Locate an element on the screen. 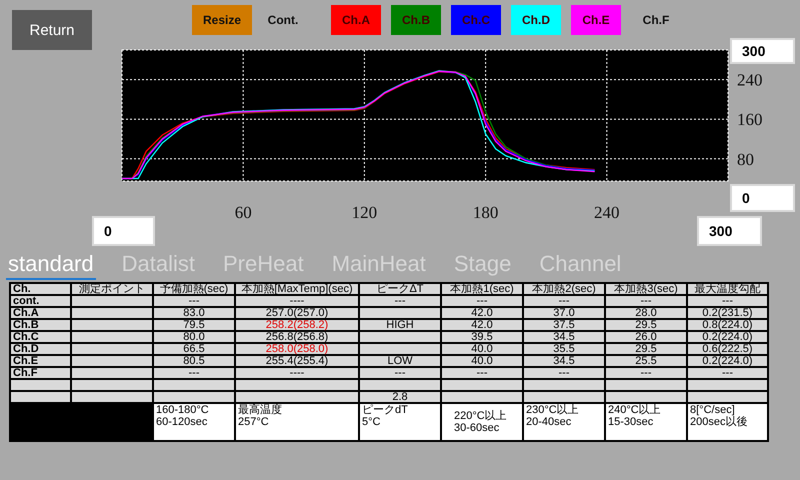 The height and width of the screenshot is (480, 800). table-cell: Ch.D is located at coordinates (40, 349).